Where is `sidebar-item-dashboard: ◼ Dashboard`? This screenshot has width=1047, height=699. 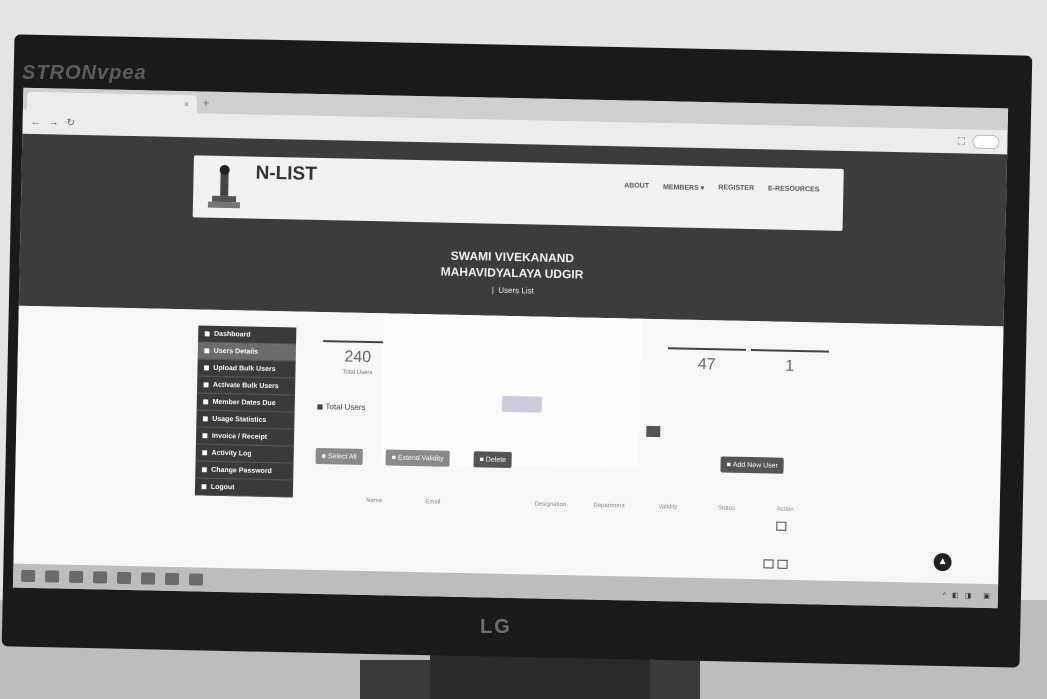
sidebar-item-dashboard: ◼ Dashboard is located at coordinates (247, 335).